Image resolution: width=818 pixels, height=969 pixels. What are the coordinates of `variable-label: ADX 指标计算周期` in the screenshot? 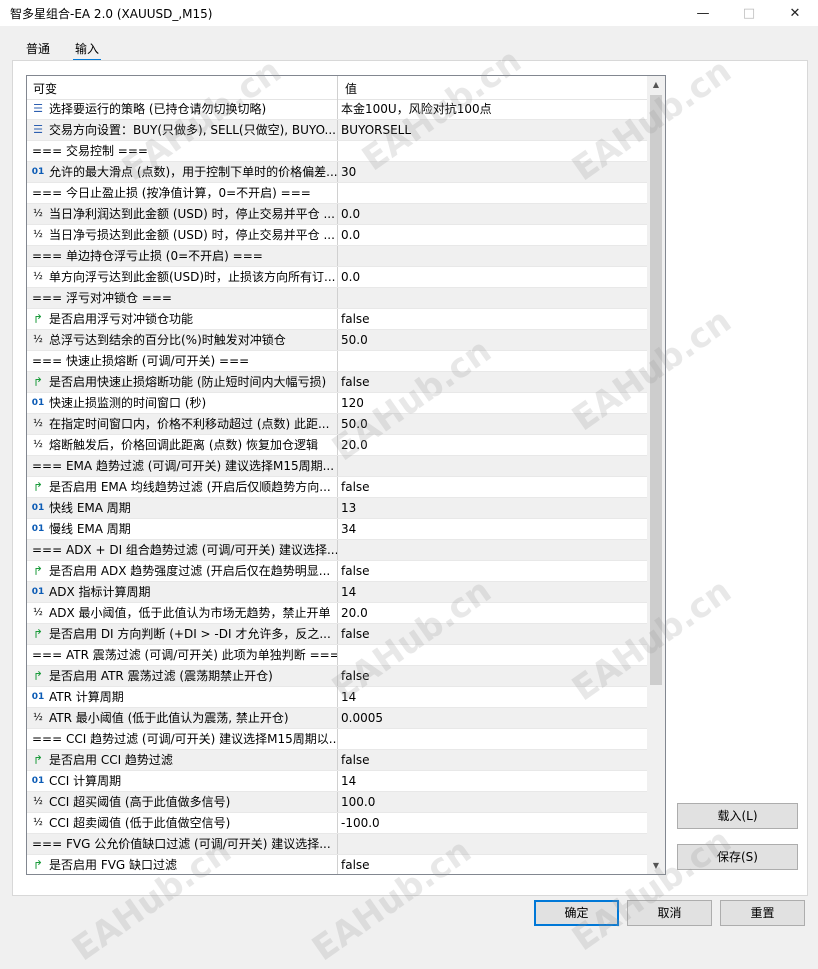 It's located at (100, 592).